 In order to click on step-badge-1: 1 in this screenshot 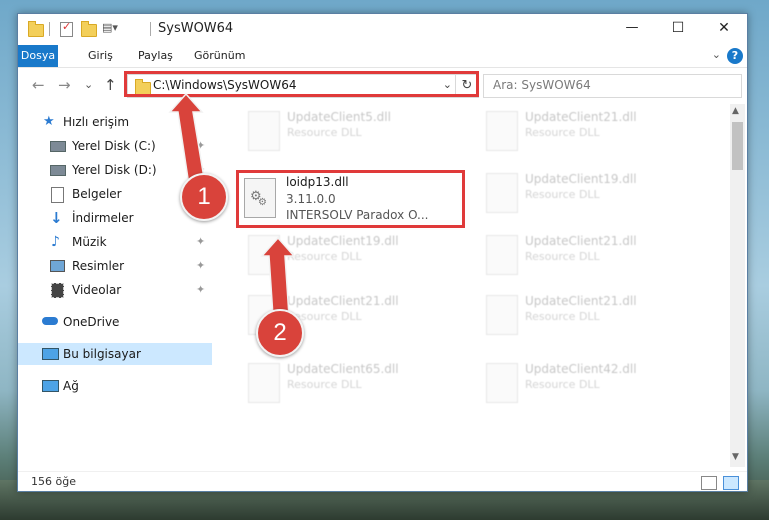, I will do `click(204, 197)`.